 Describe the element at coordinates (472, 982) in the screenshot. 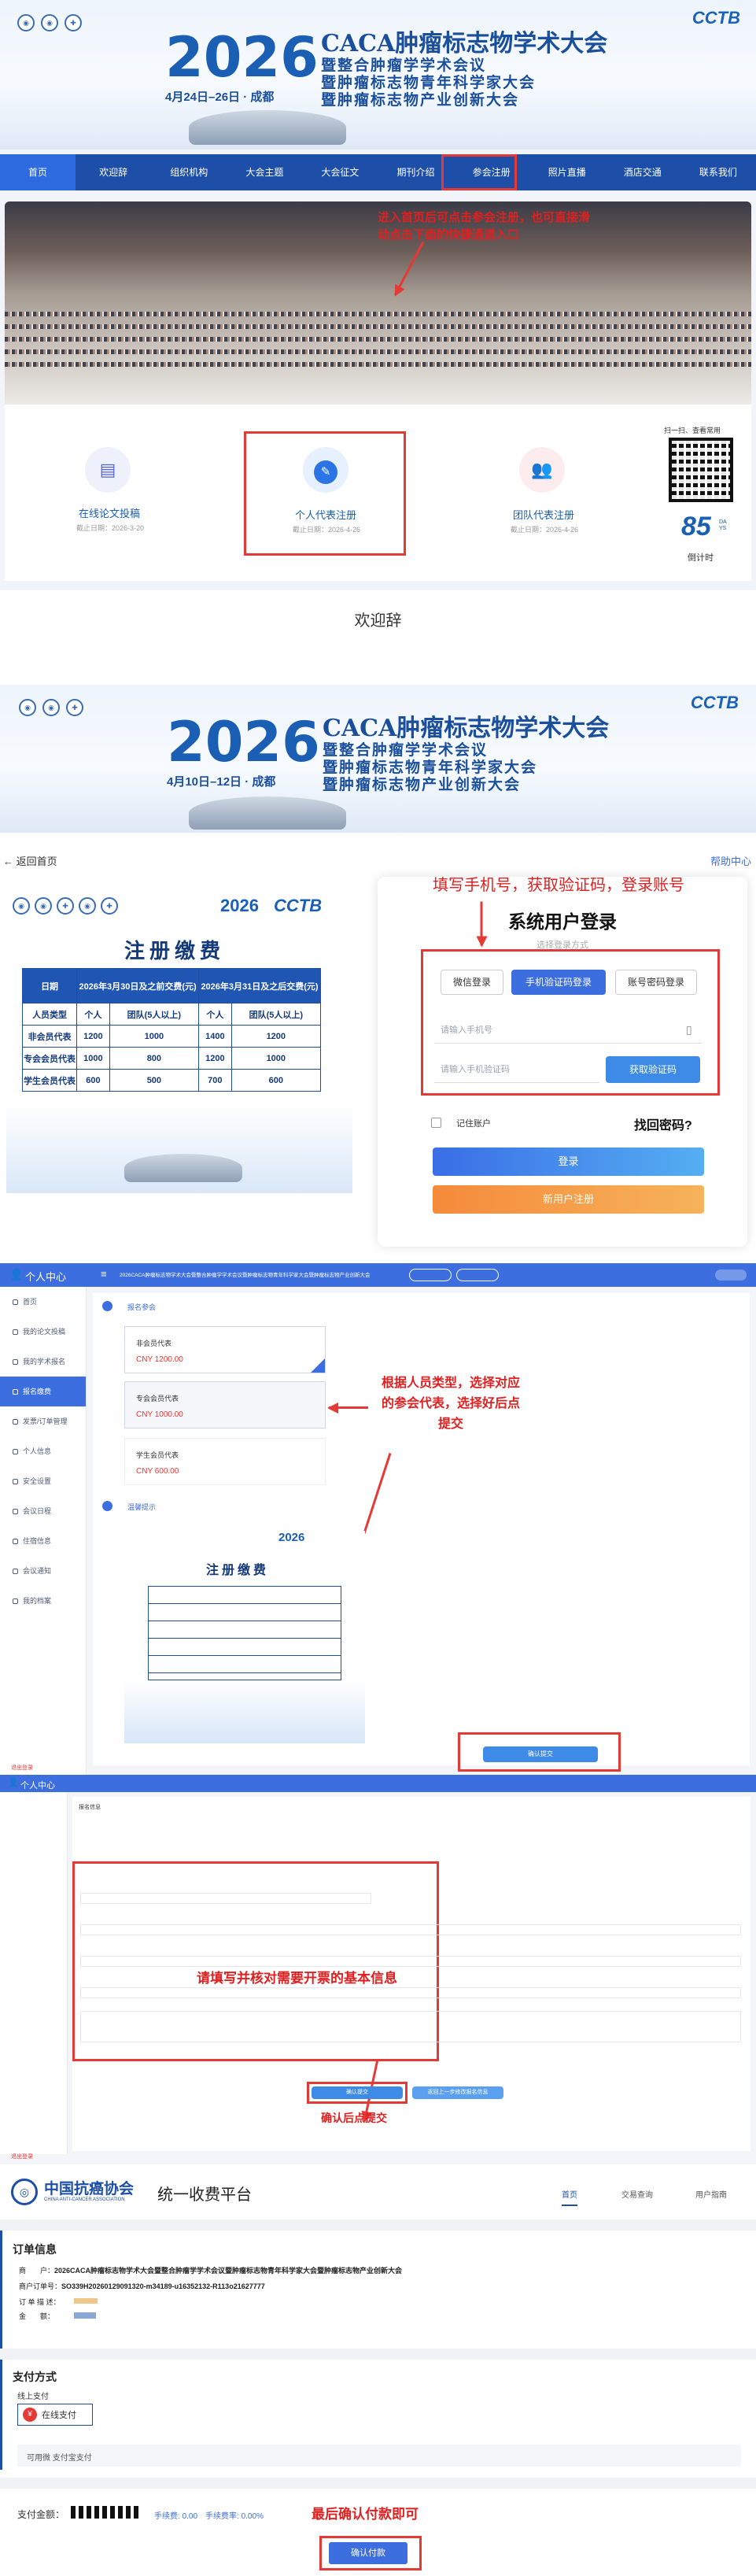

I see `tab-wechat-login: 微信登录` at that location.